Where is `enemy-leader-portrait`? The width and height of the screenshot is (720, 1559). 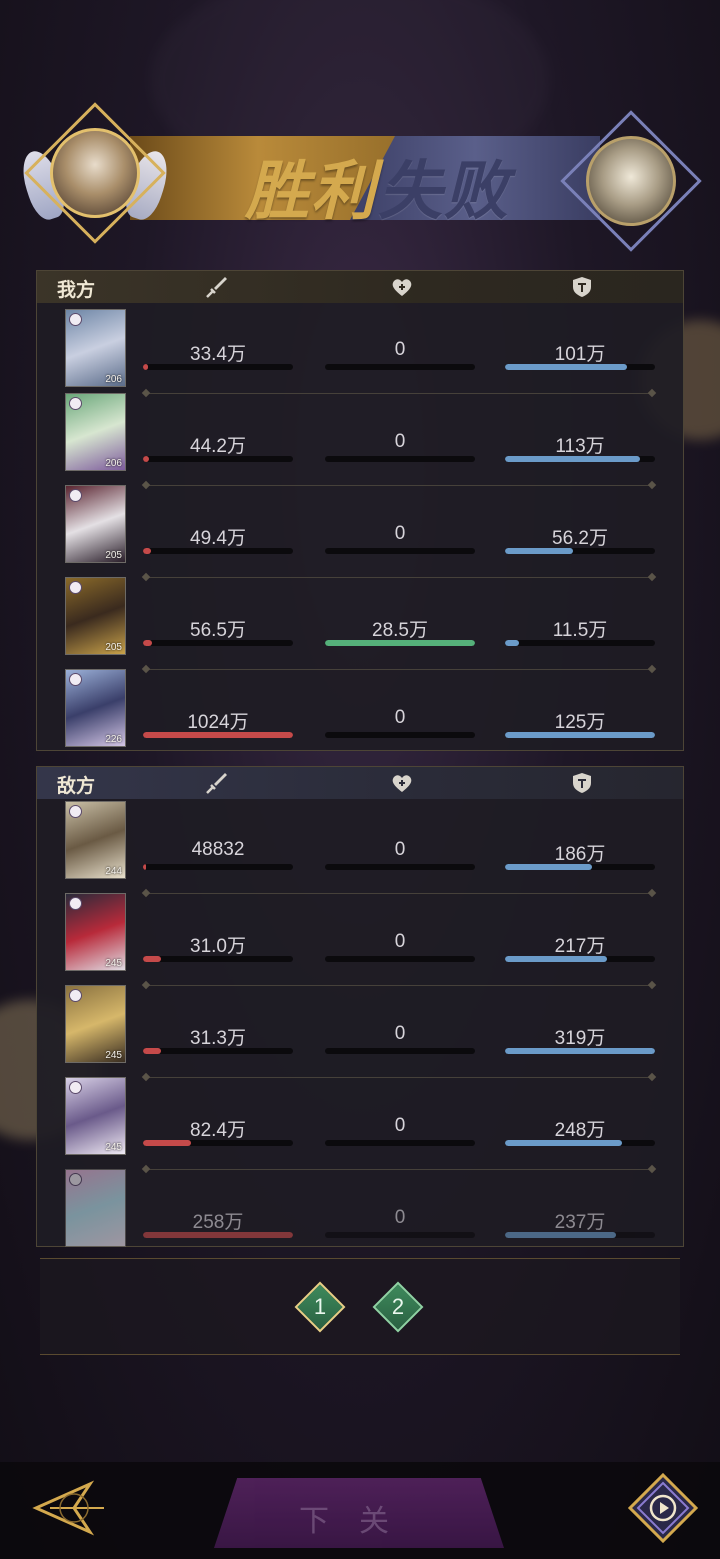 enemy-leader-portrait is located at coordinates (631, 181).